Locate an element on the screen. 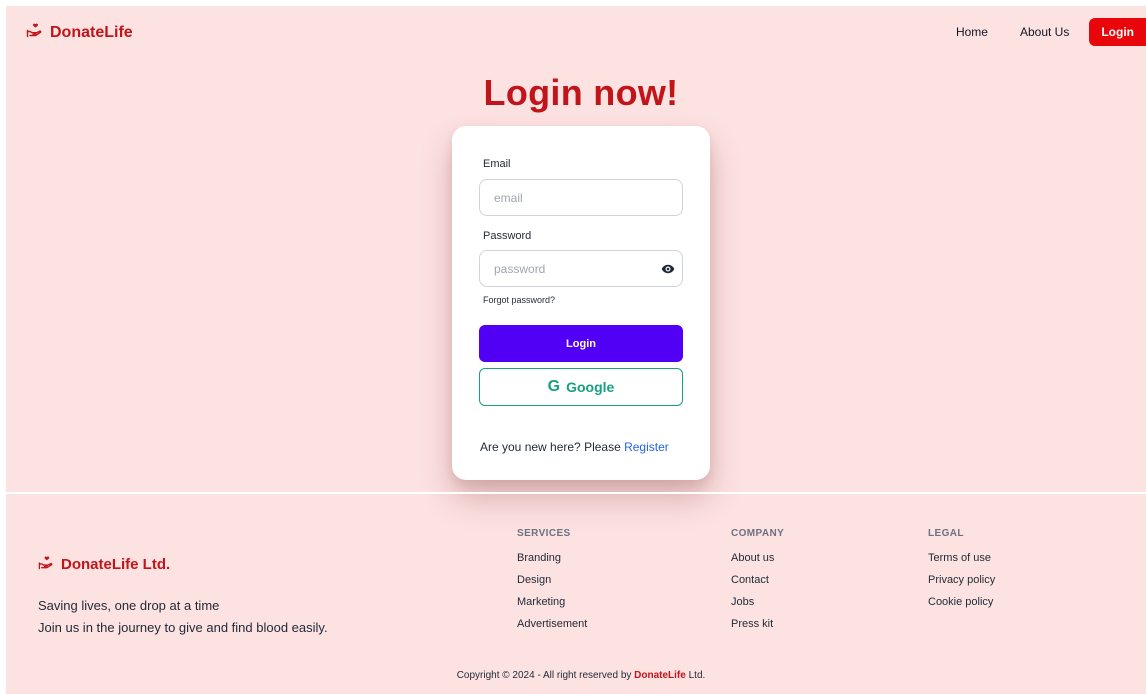 The width and height of the screenshot is (1146, 694). copyright-brand: DonateLife is located at coordinates (660, 675).